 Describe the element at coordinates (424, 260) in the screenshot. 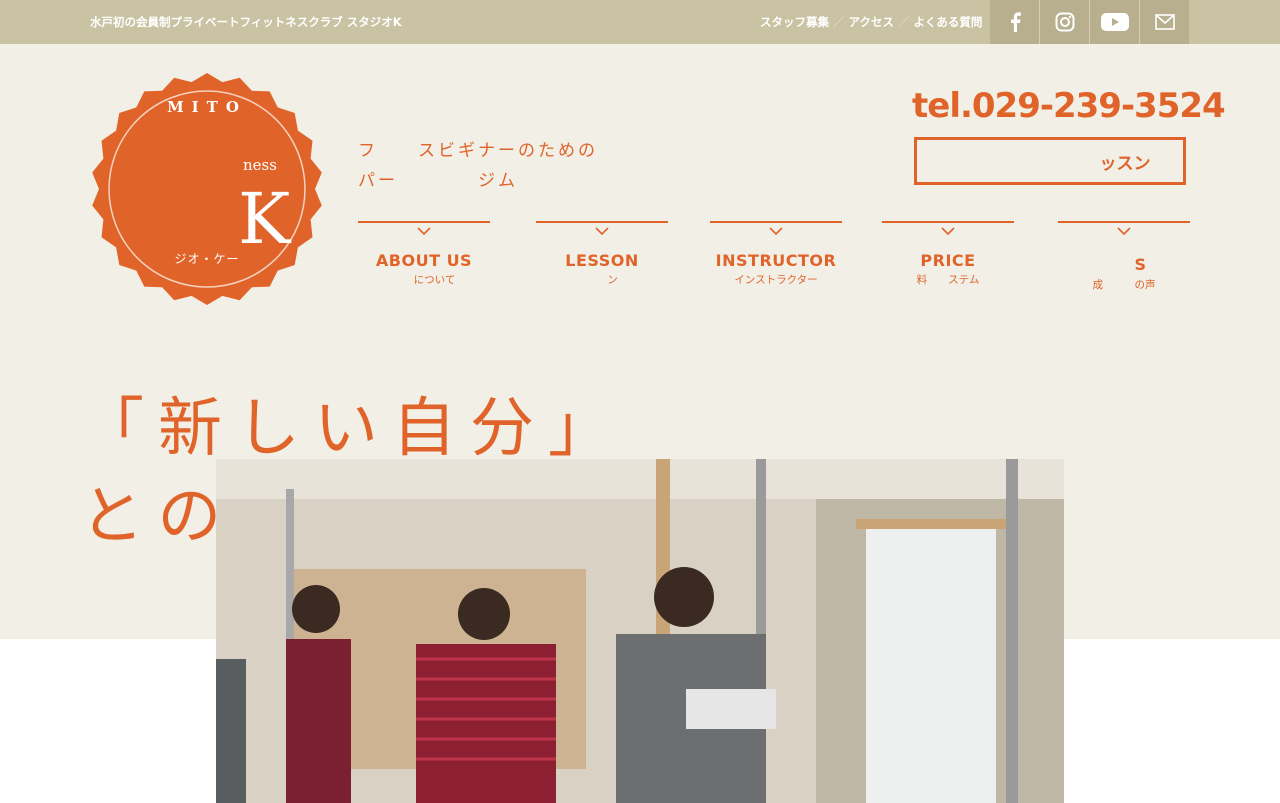

I see `nav-label-en: ABOUT US` at that location.